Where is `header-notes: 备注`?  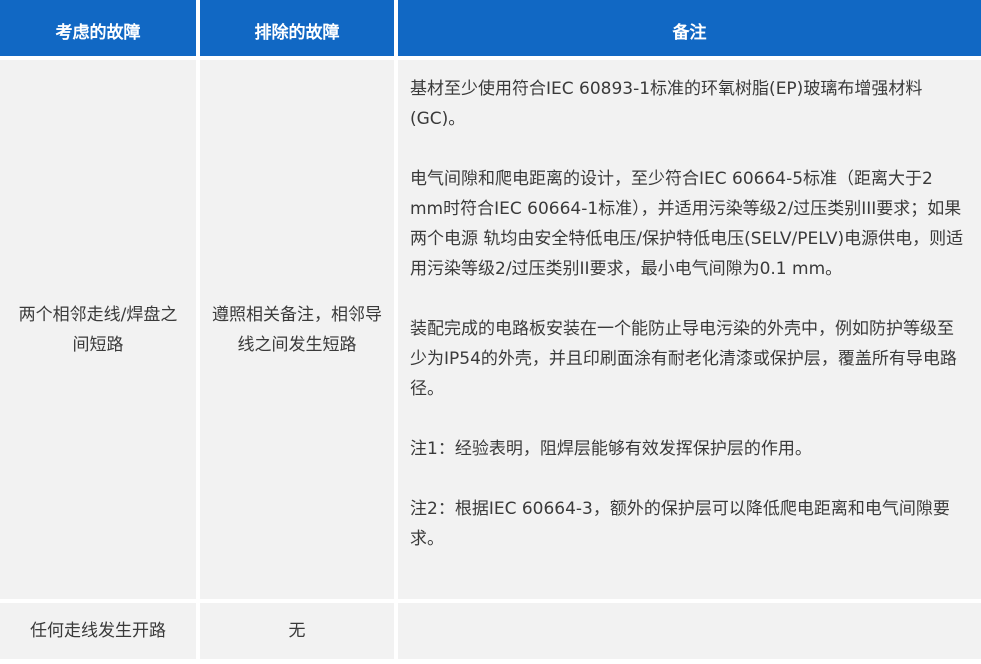 header-notes: 备注 is located at coordinates (689, 28).